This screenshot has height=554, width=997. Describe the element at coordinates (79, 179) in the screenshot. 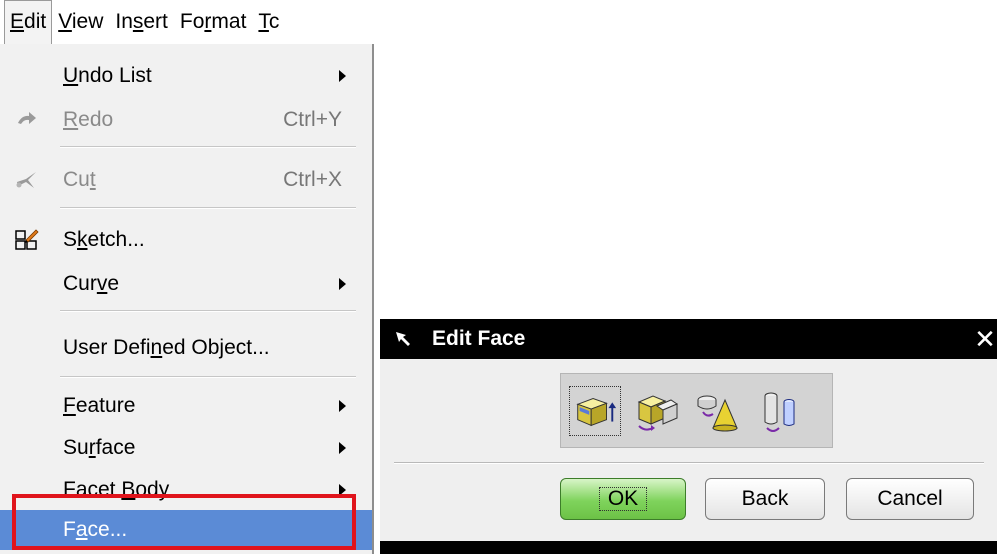

I see `menu-item-cut-label: Cut` at that location.